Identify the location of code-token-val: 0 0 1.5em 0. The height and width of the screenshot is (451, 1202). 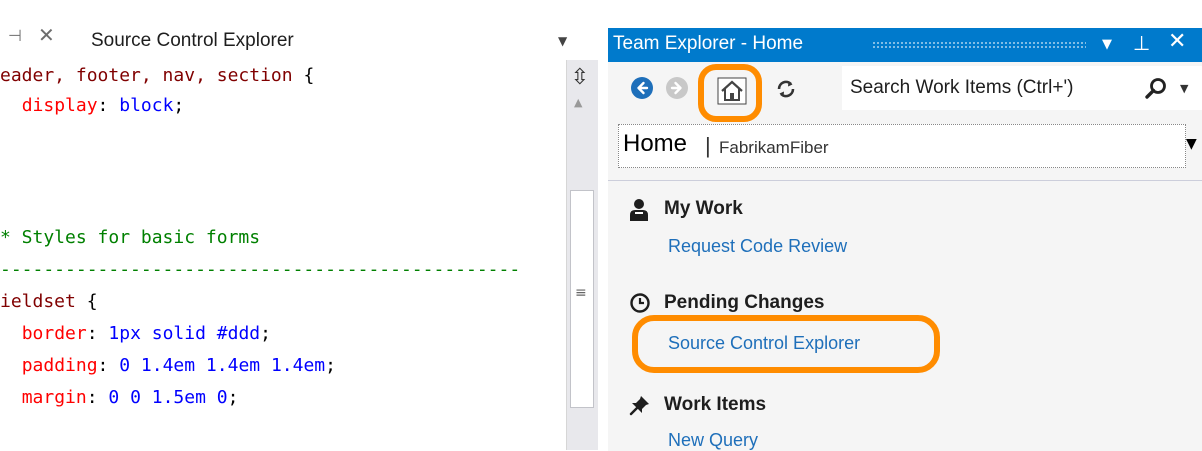
(168, 397).